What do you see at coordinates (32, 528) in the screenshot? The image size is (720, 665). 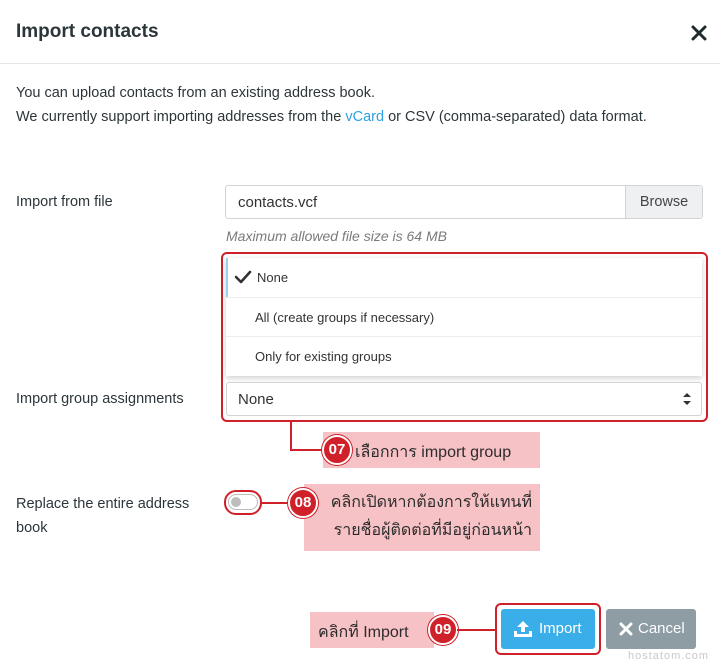 I see `replace-label-line-2: book` at bounding box center [32, 528].